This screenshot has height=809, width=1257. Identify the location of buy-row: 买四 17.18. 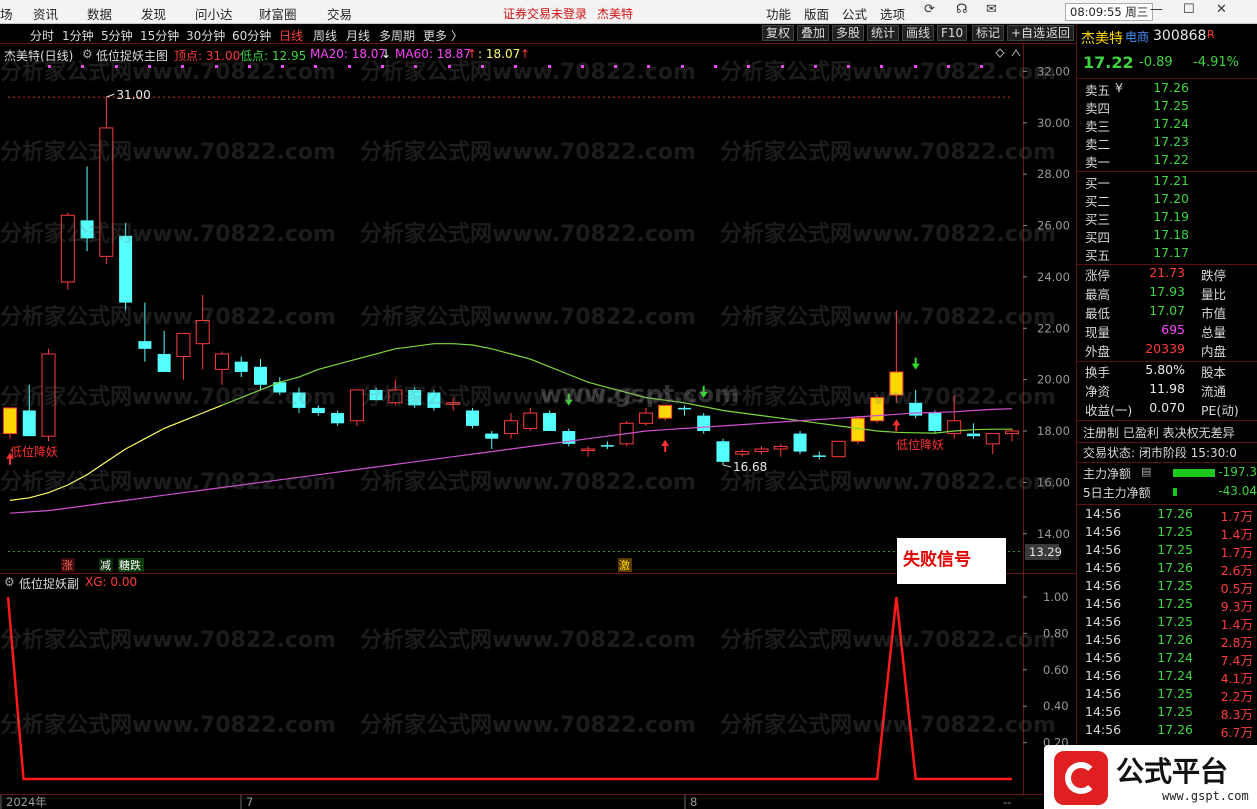
(1167, 236).